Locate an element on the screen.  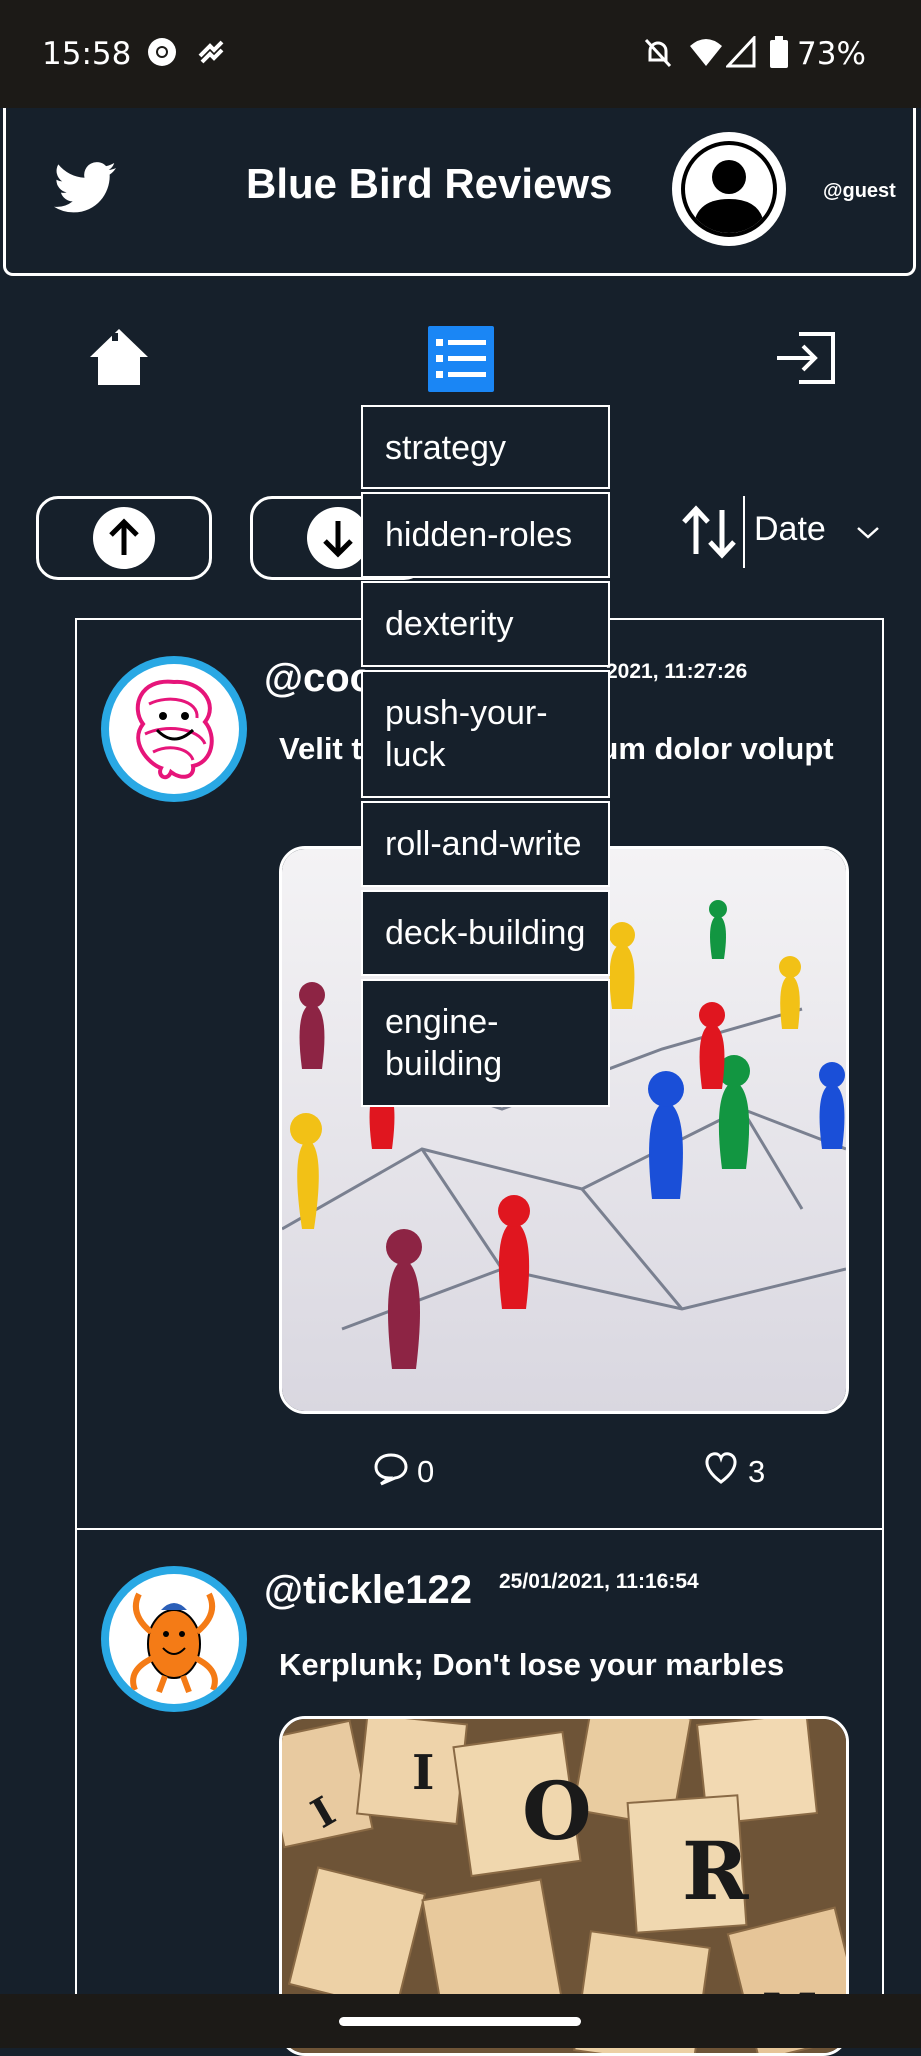
chevron-down-icon is located at coordinates (868, 533).